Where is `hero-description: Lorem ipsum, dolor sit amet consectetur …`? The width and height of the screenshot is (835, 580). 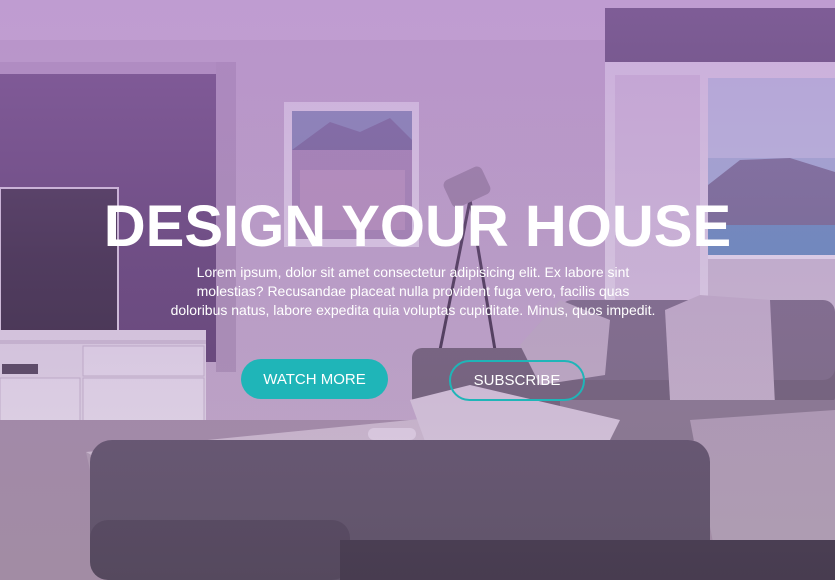
hero-description: Lorem ipsum, dolor sit amet consectetur … is located at coordinates (413, 291).